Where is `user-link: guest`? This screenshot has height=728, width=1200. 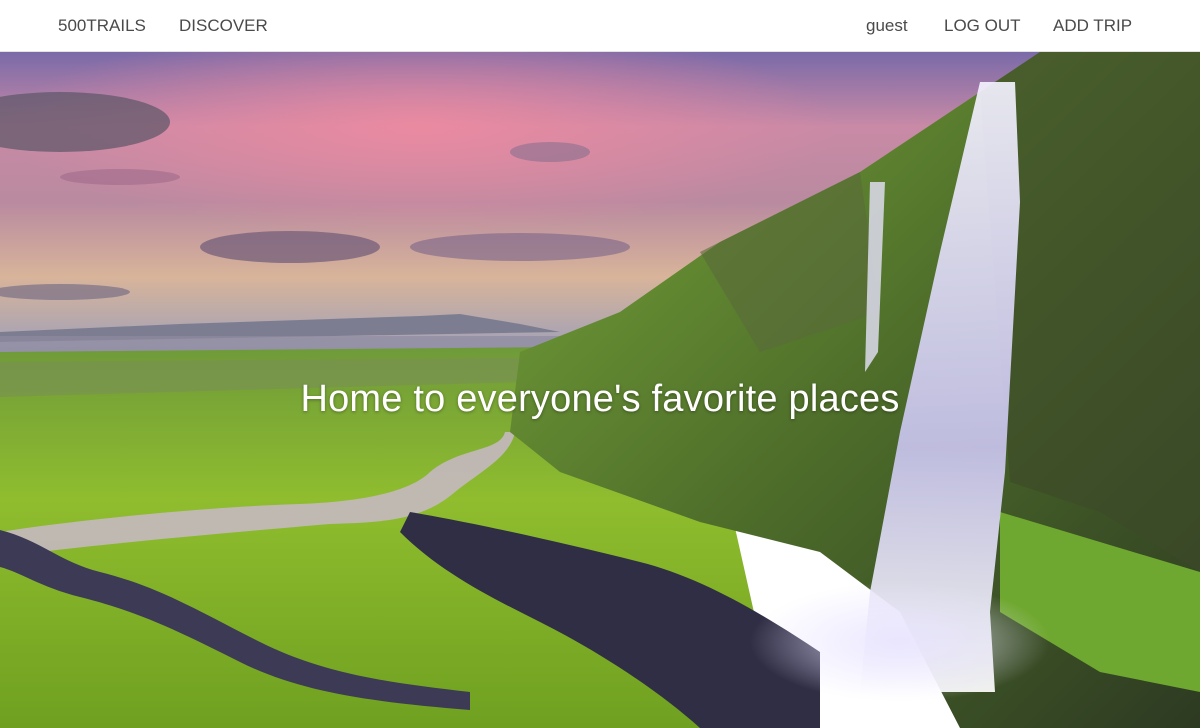 user-link: guest is located at coordinates (887, 26).